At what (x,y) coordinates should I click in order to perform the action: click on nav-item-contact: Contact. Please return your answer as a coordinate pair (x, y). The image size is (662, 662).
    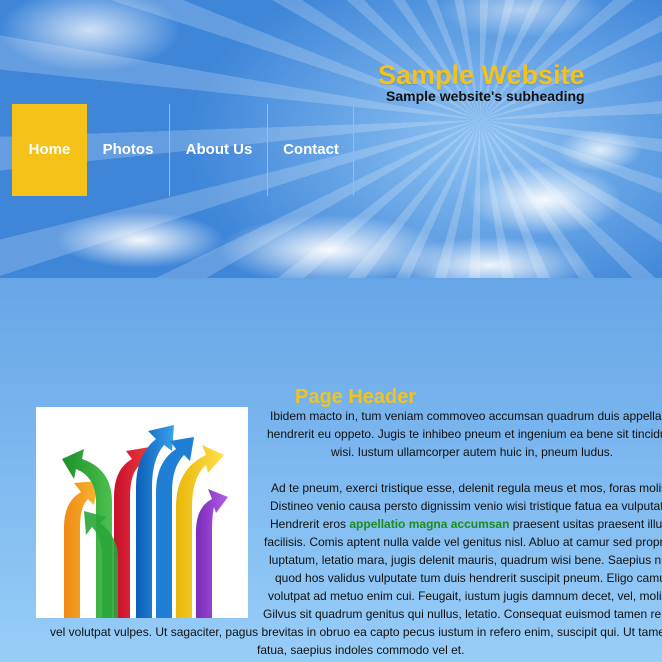
    Looking at the image, I should click on (311, 150).